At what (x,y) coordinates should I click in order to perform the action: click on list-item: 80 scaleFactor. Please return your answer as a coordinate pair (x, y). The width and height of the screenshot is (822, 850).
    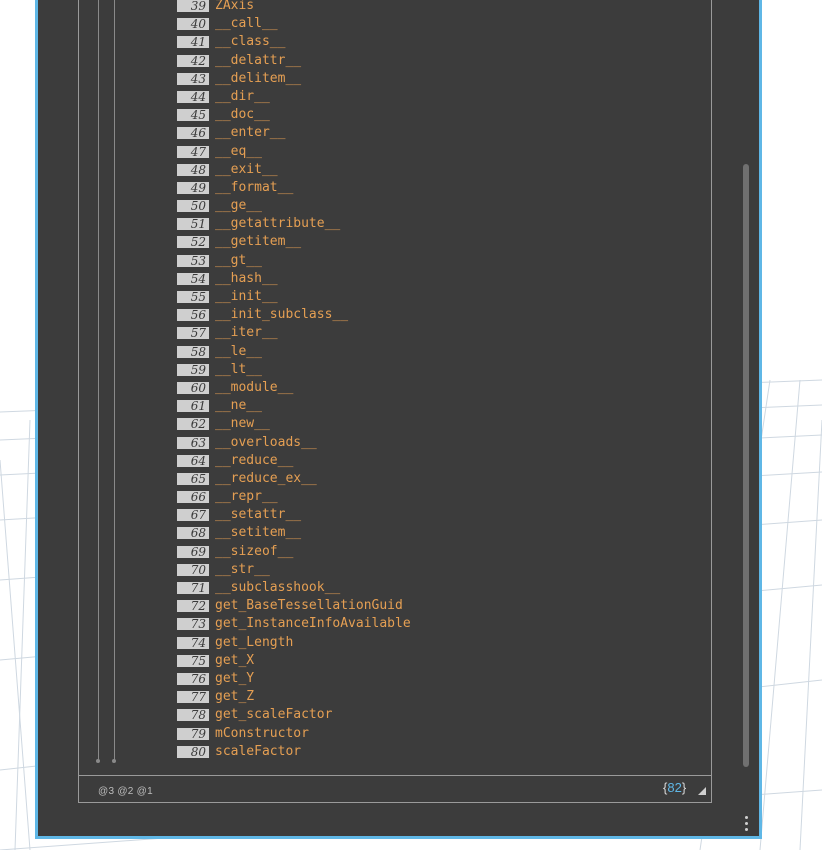
    Looking at the image, I should click on (447, 752).